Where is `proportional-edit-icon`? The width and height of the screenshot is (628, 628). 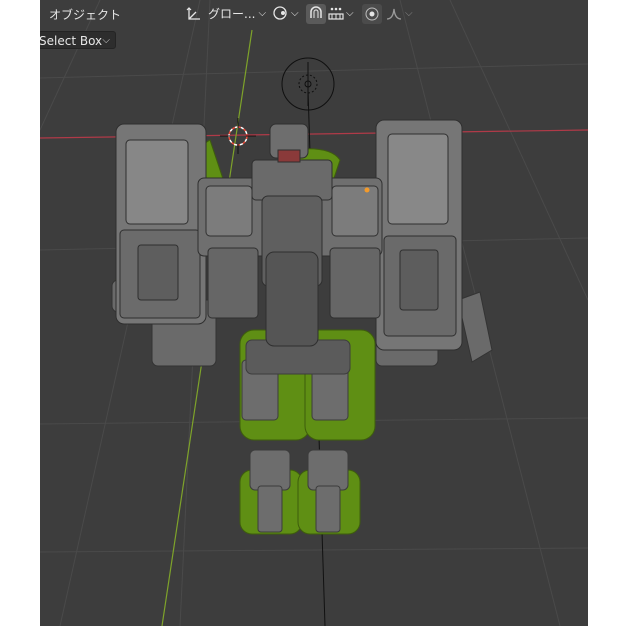 proportional-edit-icon is located at coordinates (372, 14).